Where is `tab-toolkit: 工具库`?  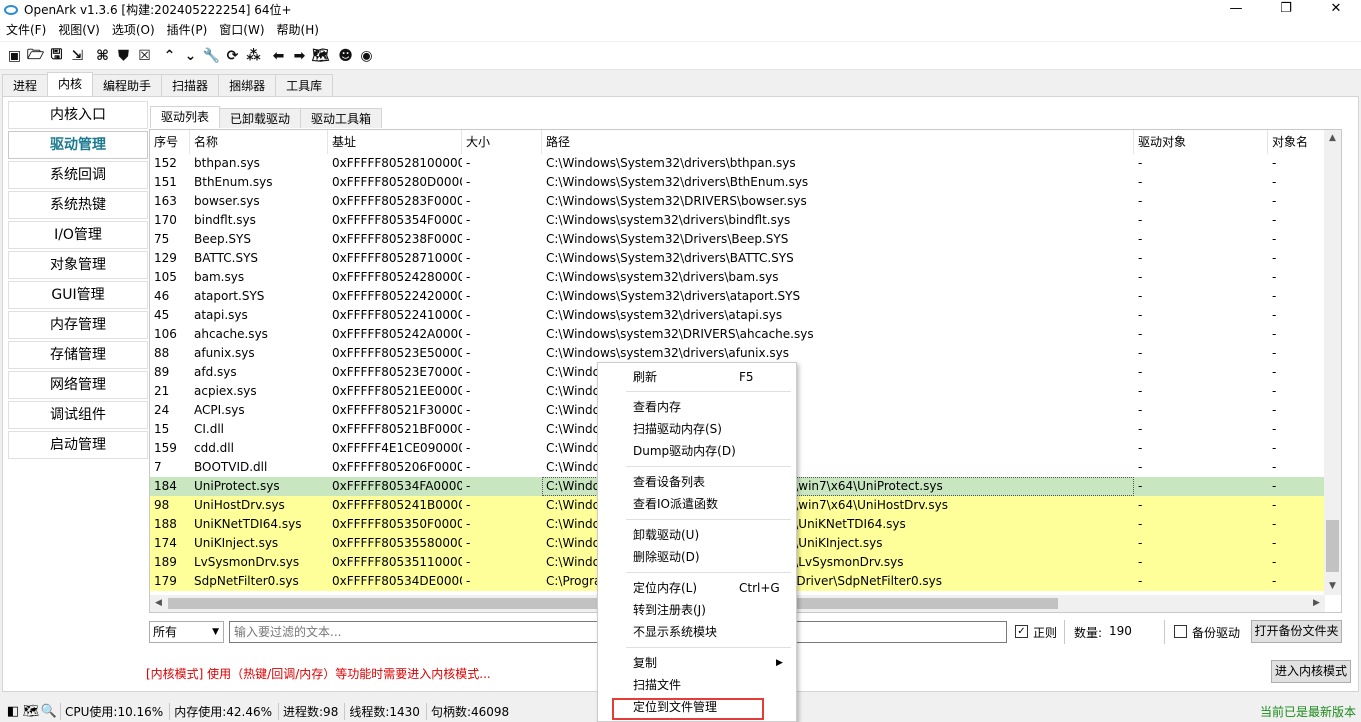 tab-toolkit: 工具库 is located at coordinates (304, 85).